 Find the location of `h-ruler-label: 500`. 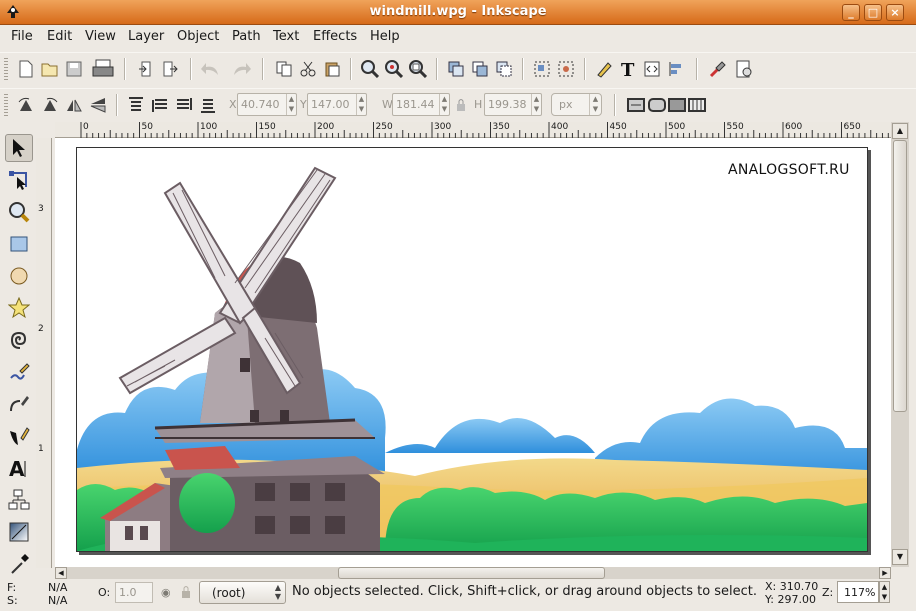

h-ruler-label: 500 is located at coordinates (677, 127).